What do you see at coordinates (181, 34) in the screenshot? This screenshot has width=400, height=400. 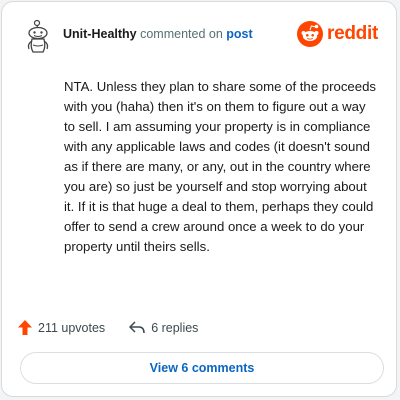 I see `action-text: commented on` at bounding box center [181, 34].